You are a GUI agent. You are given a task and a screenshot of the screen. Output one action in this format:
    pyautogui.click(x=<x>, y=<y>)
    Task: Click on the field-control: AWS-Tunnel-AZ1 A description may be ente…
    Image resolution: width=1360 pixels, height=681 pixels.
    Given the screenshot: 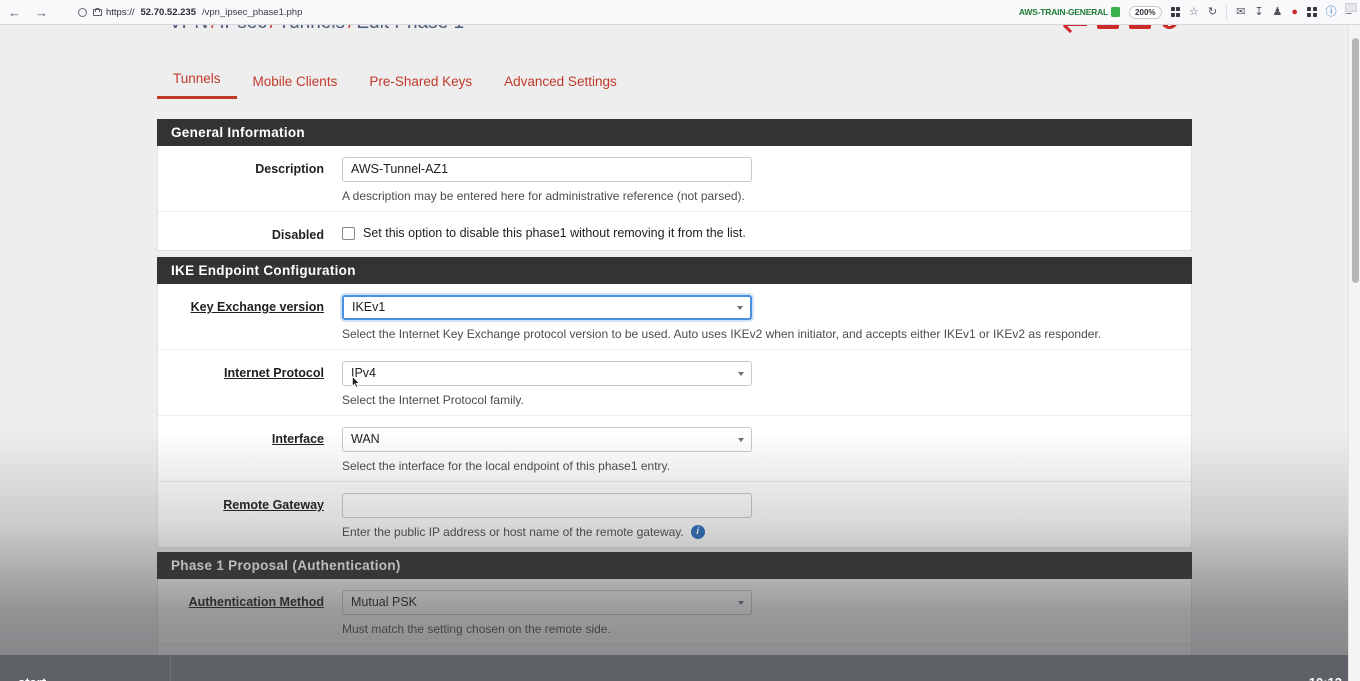 What is the action you would take?
    pyautogui.click(x=766, y=180)
    